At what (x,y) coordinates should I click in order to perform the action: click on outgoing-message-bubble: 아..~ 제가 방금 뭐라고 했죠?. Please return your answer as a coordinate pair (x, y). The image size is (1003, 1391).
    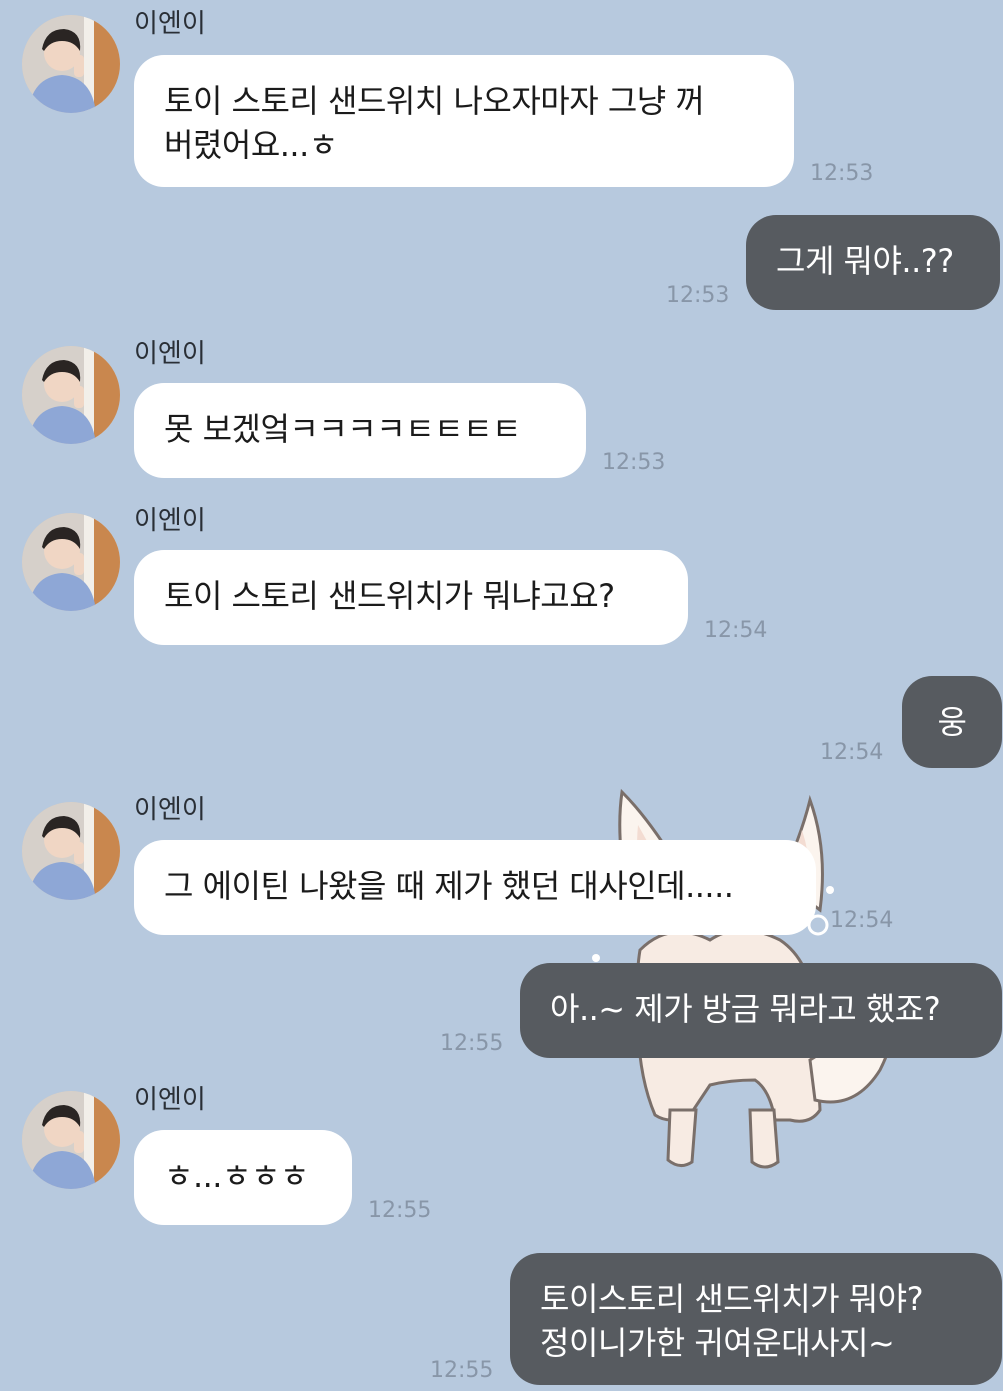
    Looking at the image, I should click on (761, 1010).